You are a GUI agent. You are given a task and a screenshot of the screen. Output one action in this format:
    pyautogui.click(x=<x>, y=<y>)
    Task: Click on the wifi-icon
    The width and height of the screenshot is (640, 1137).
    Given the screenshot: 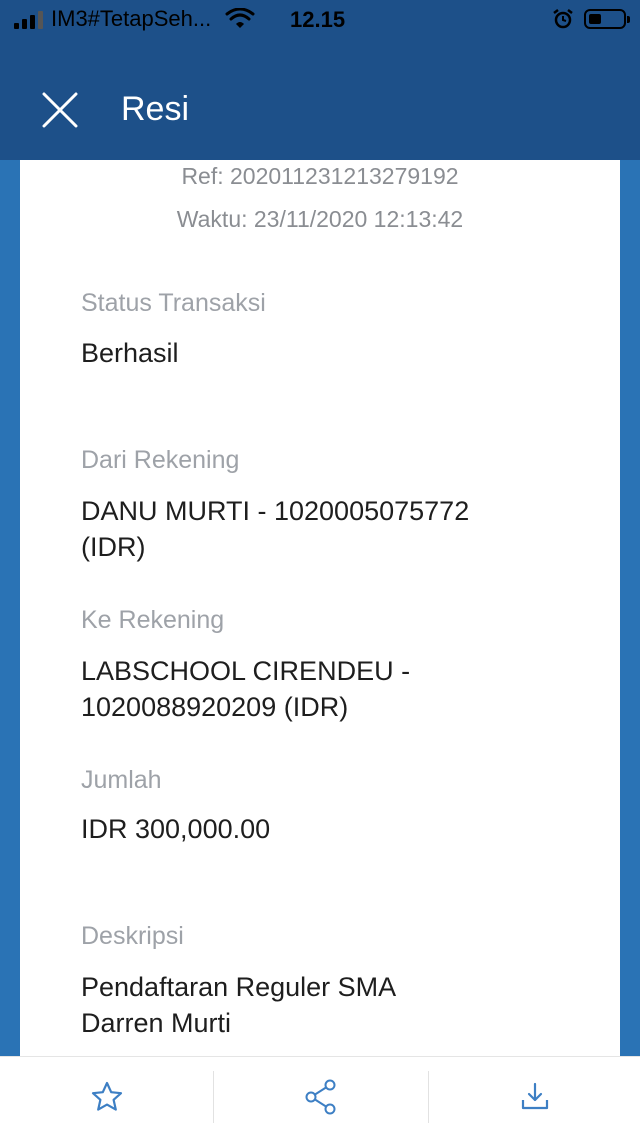 What is the action you would take?
    pyautogui.click(x=240, y=18)
    